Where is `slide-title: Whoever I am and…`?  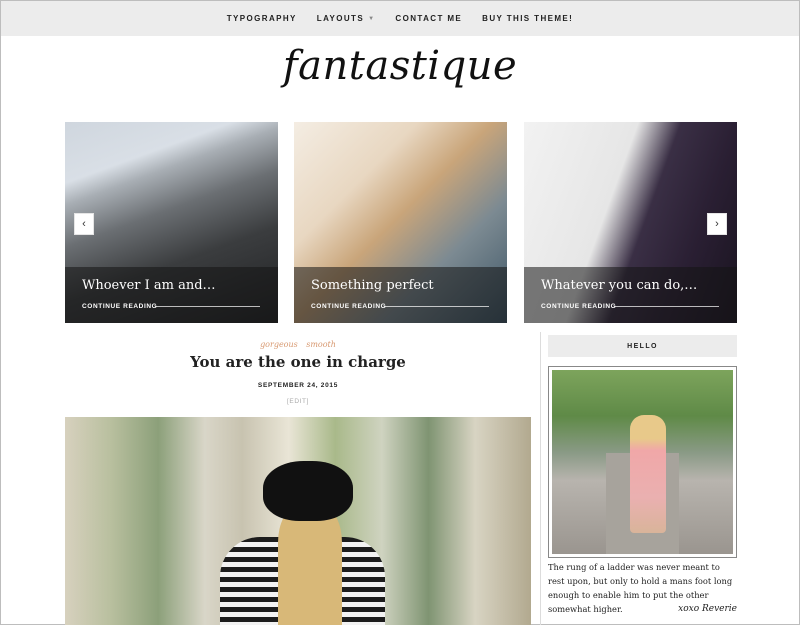 slide-title: Whoever I am and… is located at coordinates (149, 285).